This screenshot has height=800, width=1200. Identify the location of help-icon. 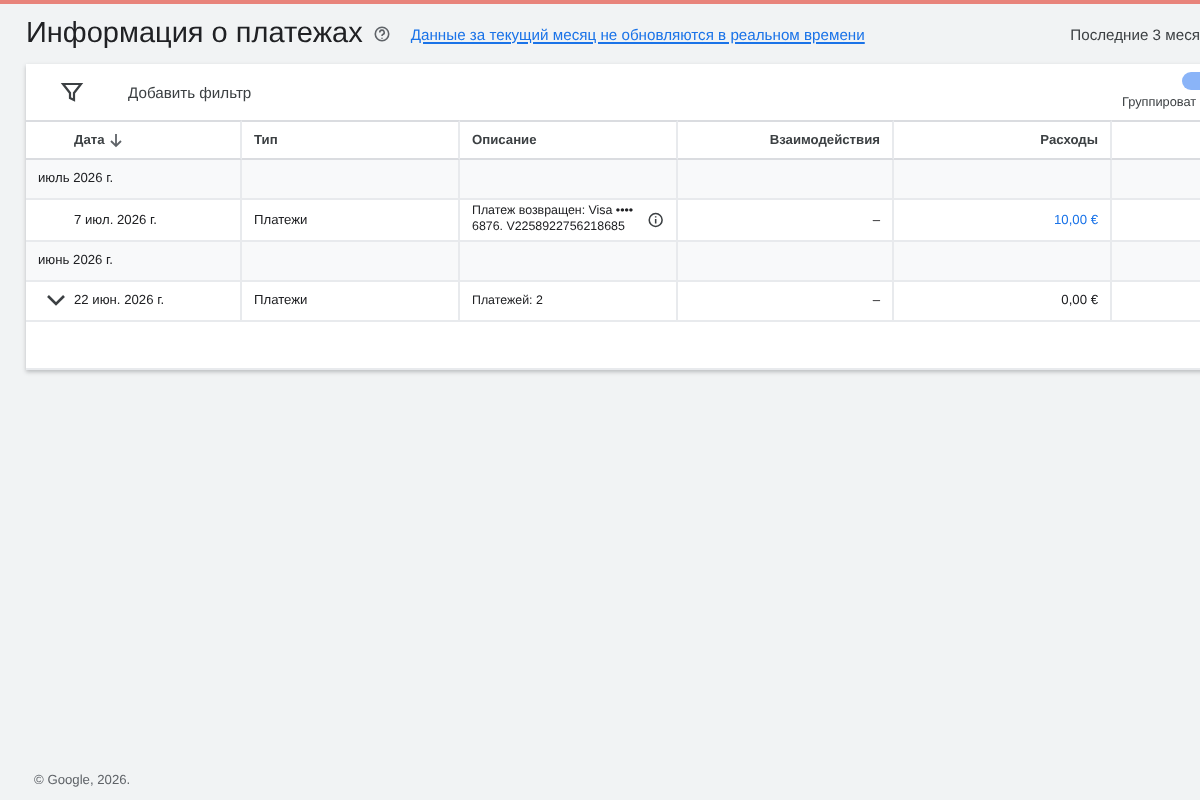
(382, 34).